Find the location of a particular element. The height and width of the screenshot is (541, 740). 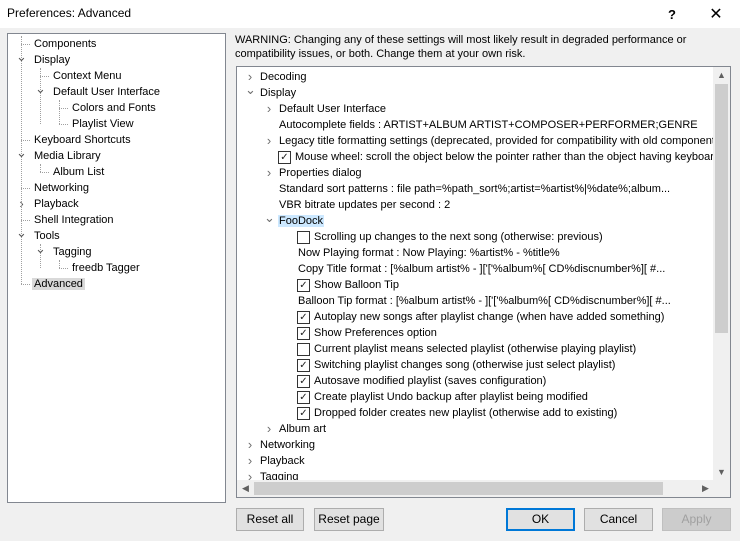

vertical-scrollbar: ▲ ▼ is located at coordinates (721, 274).